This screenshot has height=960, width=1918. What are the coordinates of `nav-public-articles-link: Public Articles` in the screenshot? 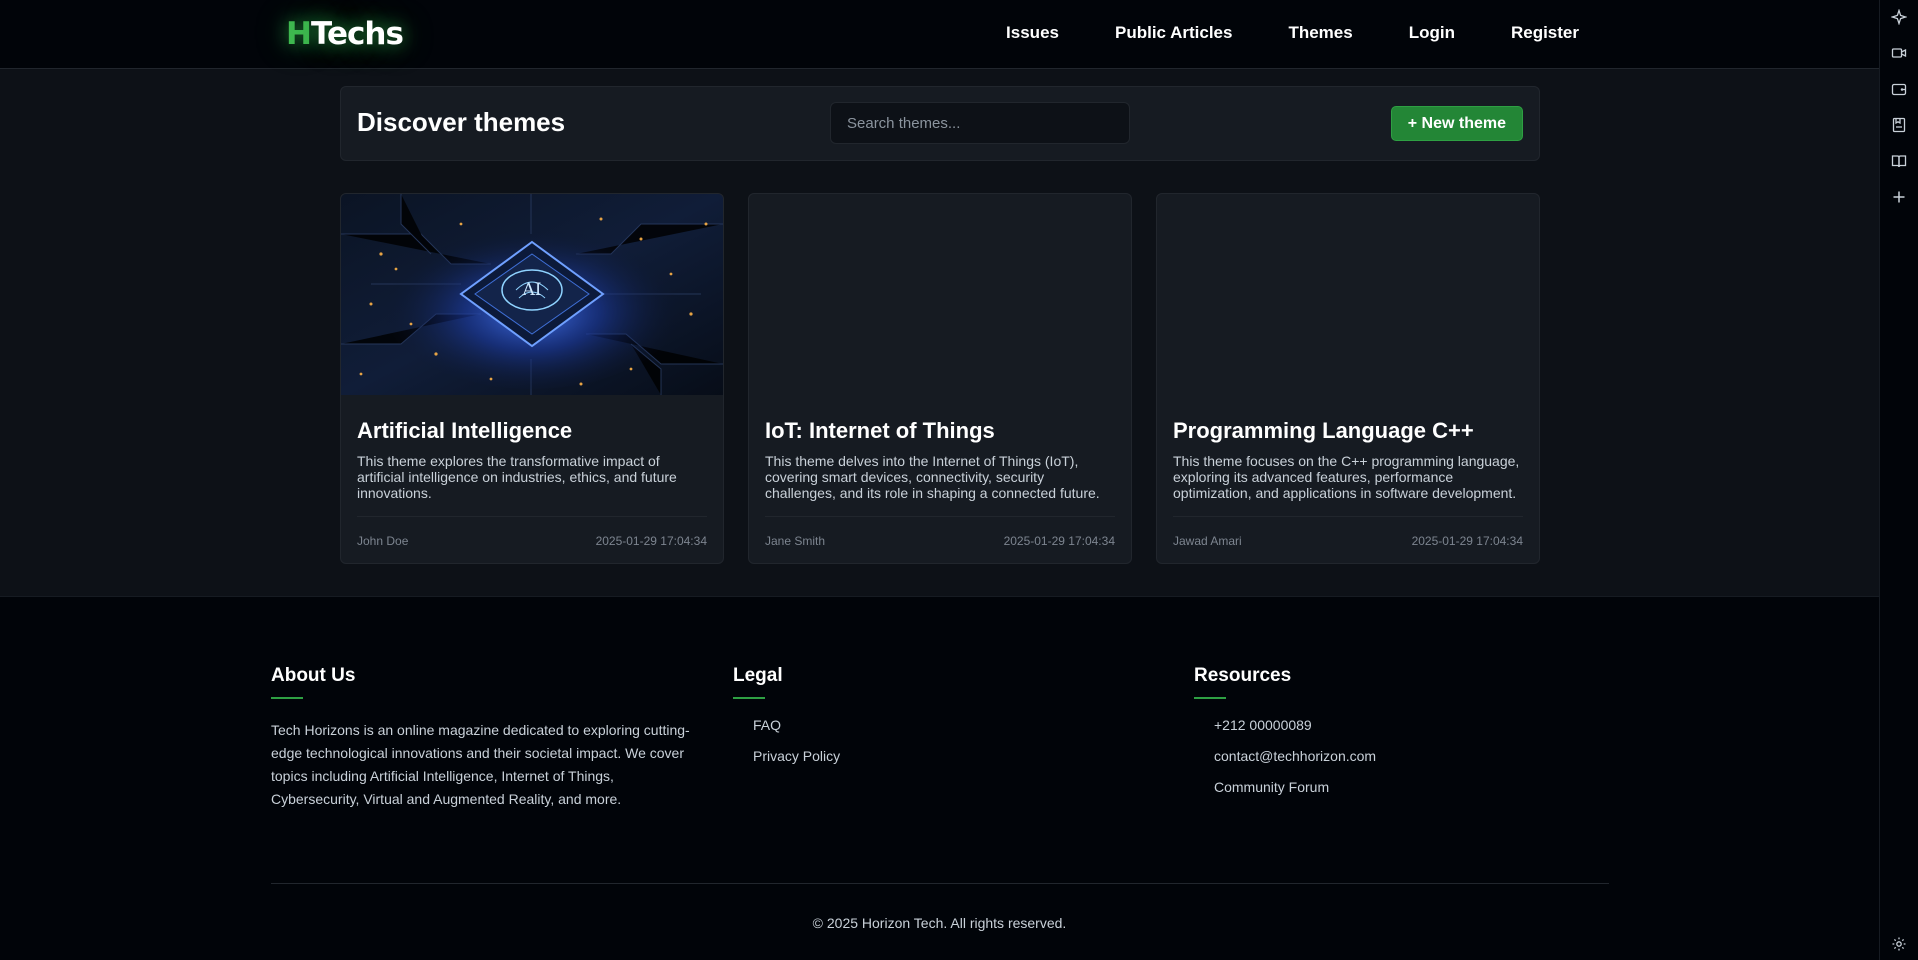 It's located at (1173, 33).